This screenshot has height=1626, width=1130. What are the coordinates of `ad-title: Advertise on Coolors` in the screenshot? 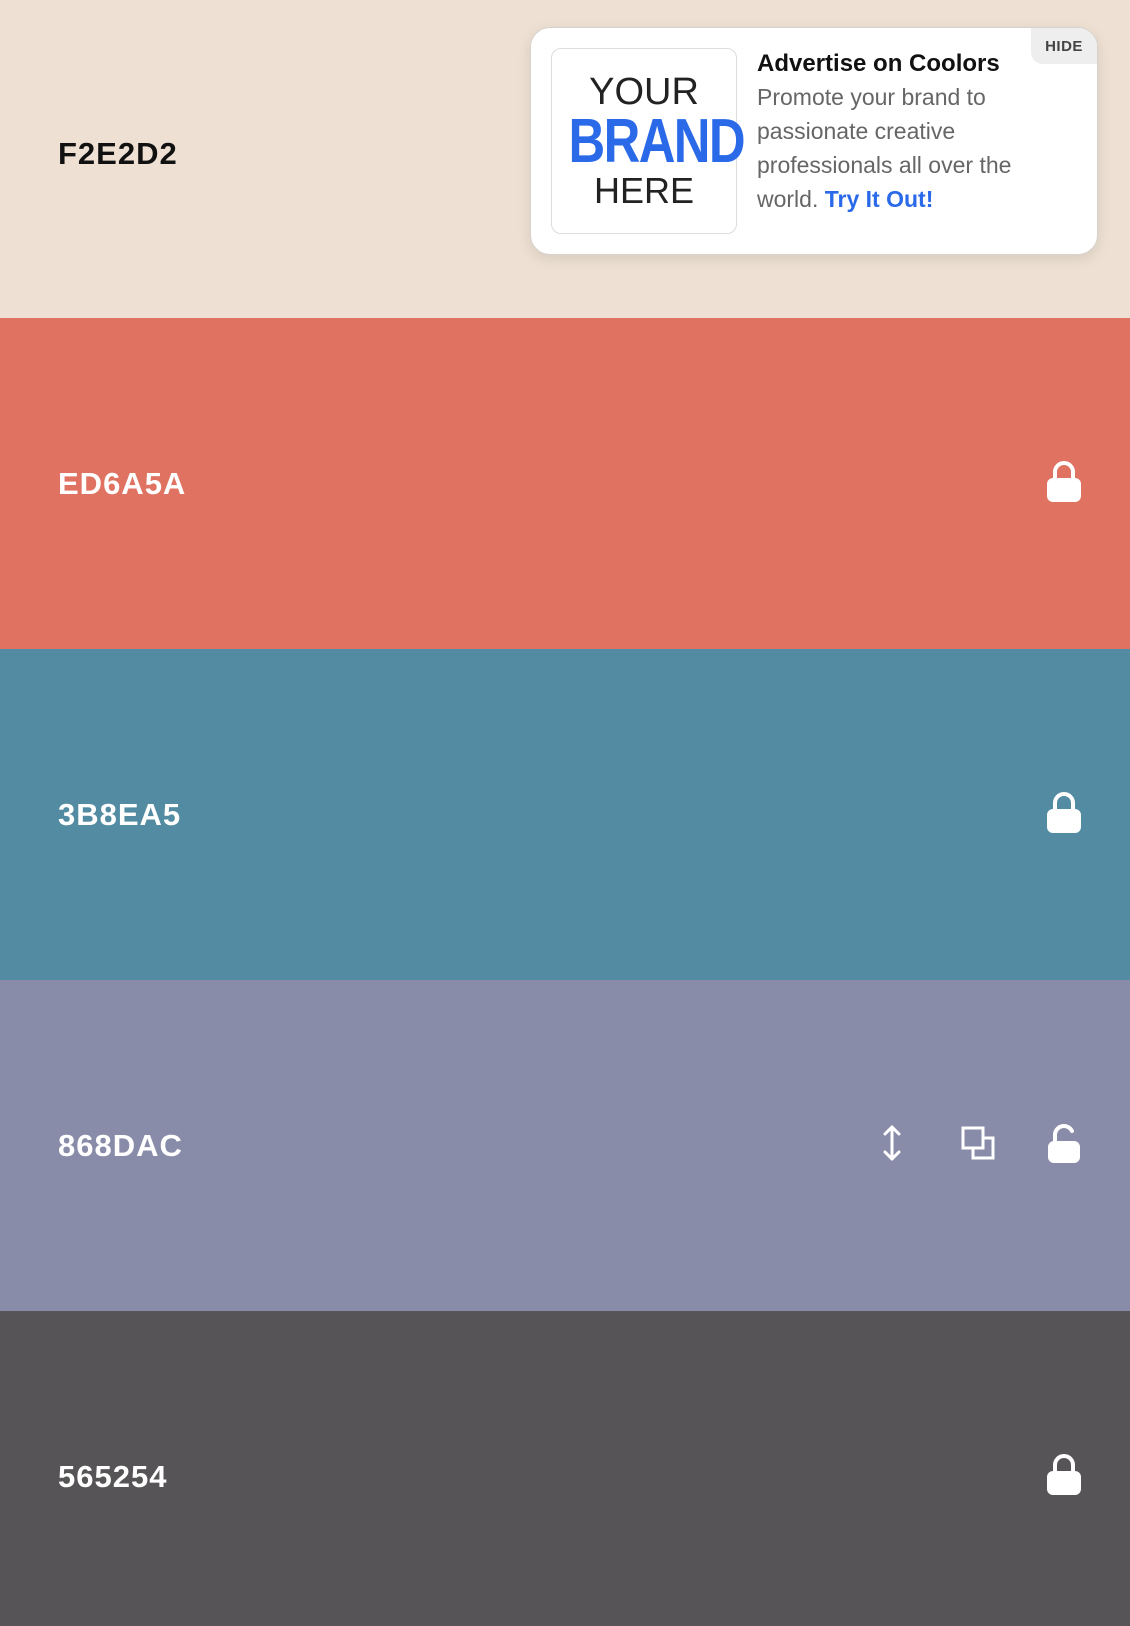 It's located at (878, 63).